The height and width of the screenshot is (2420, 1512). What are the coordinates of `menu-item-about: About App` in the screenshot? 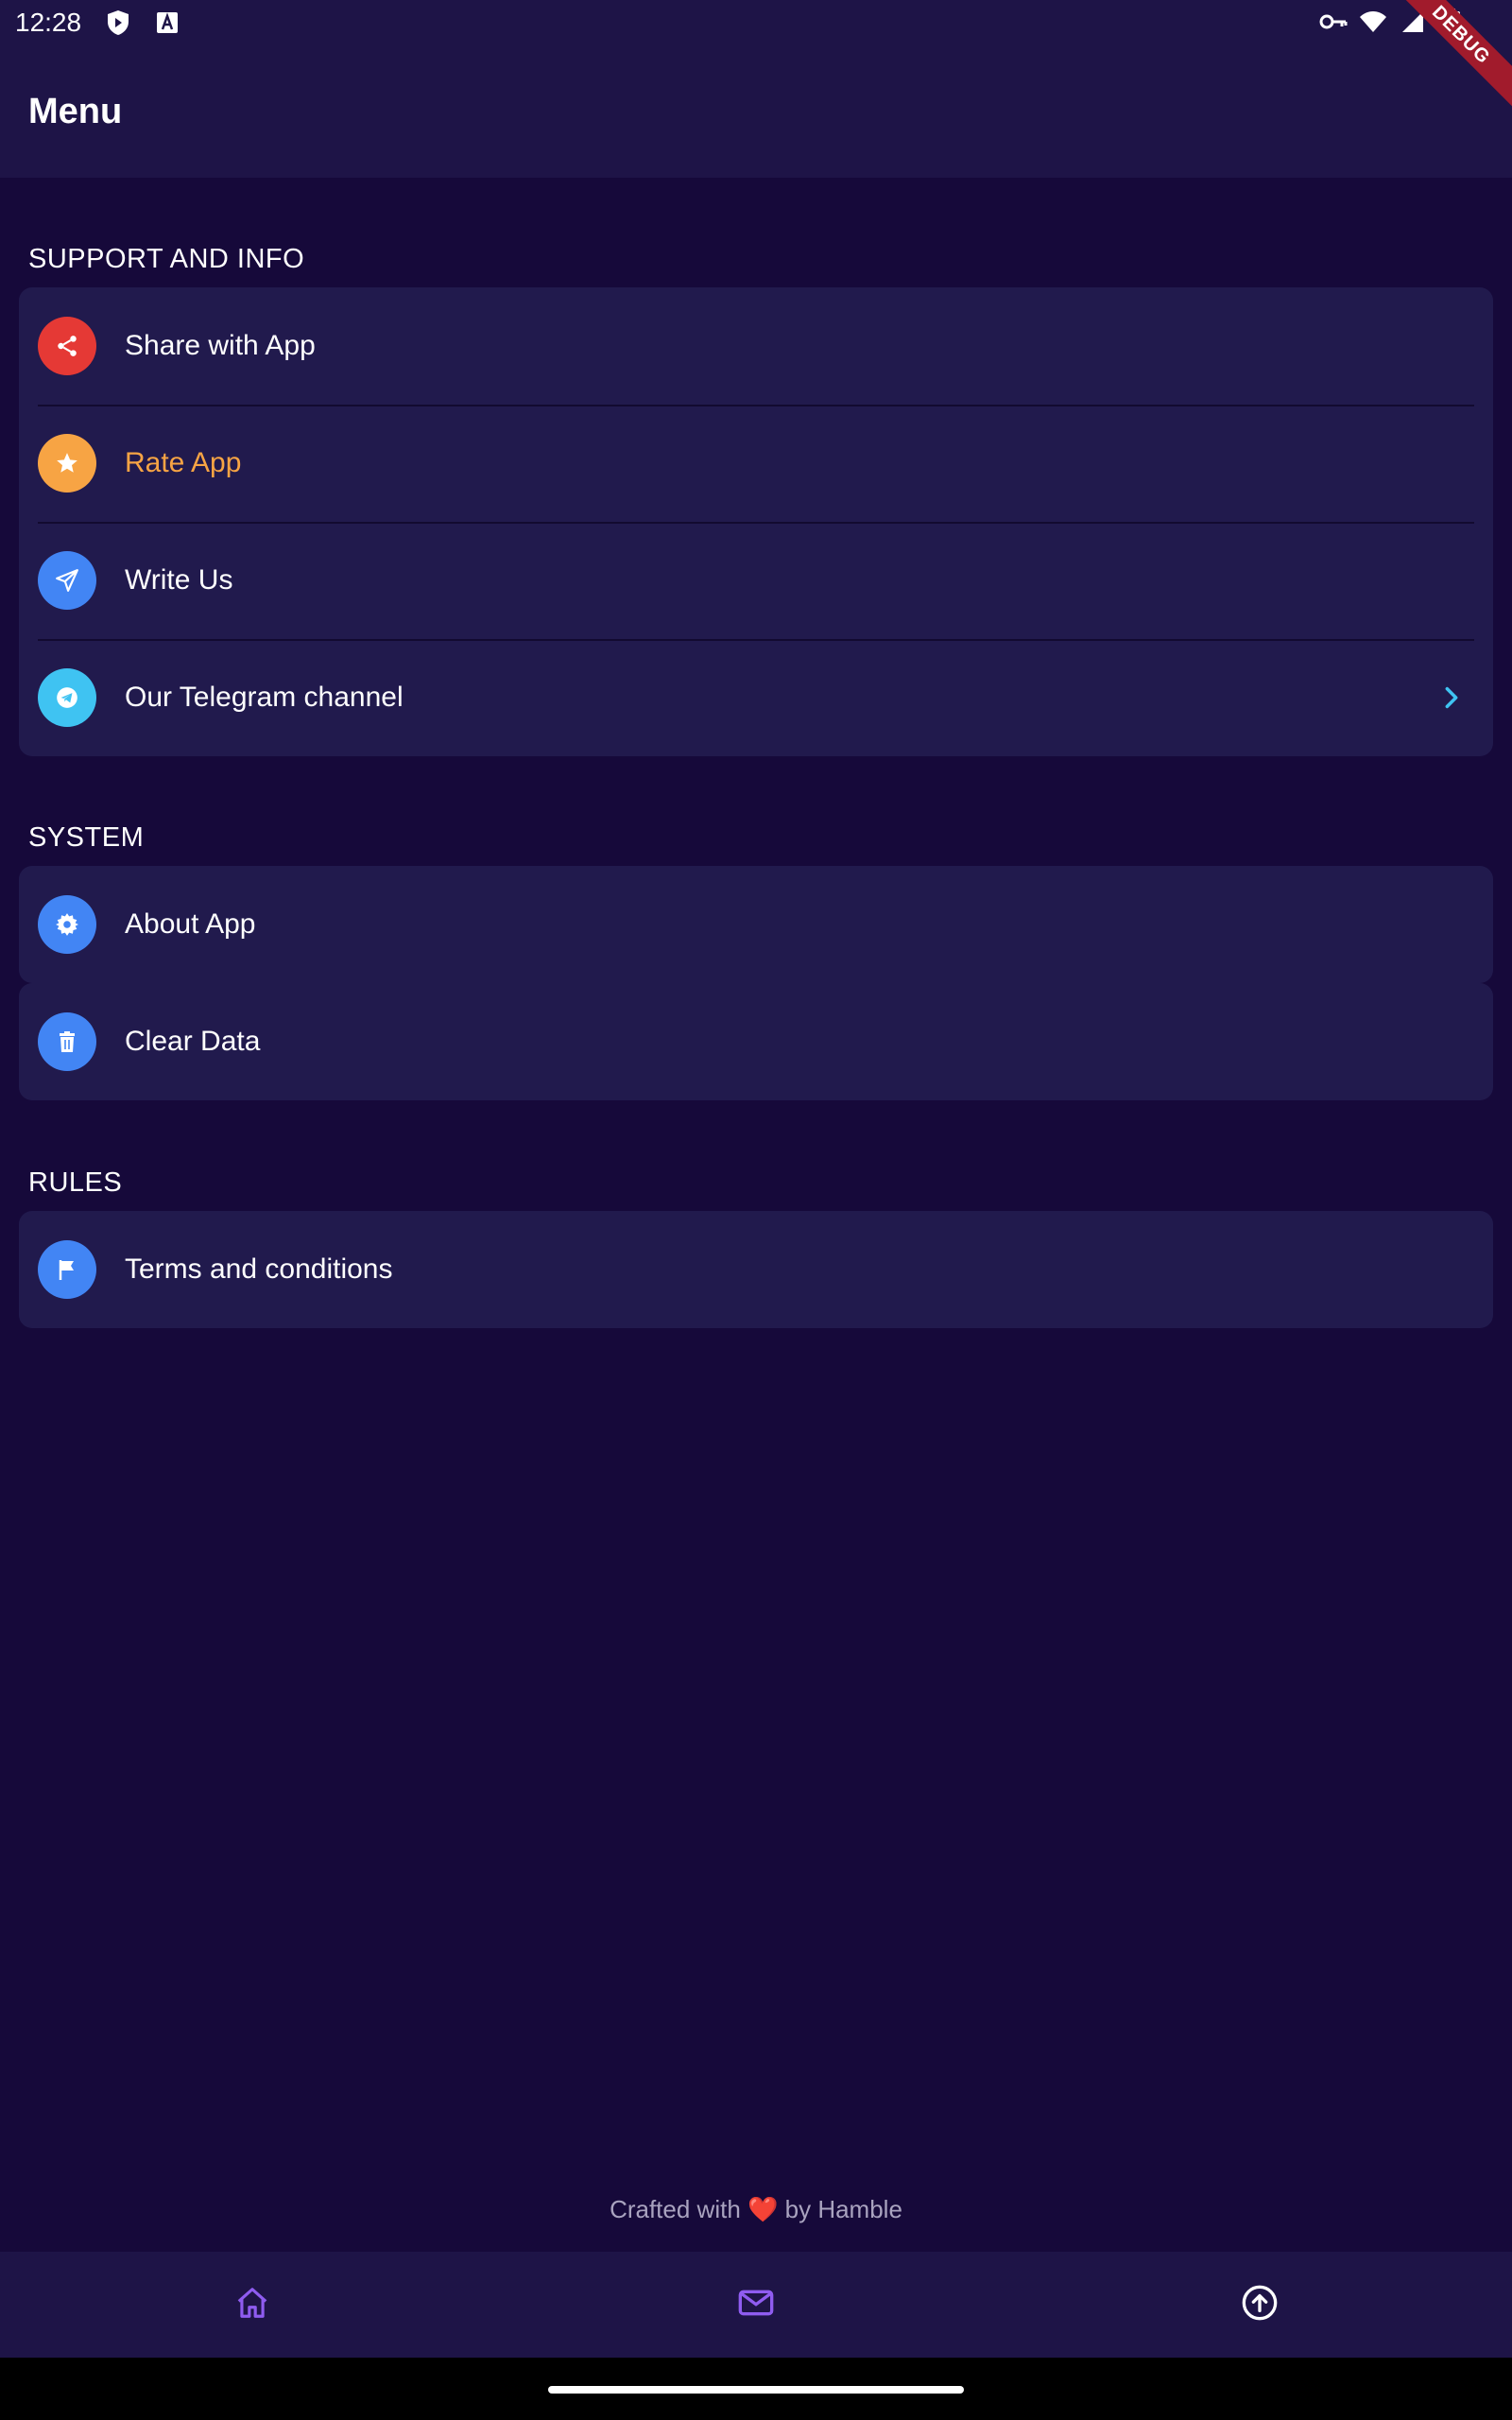 It's located at (756, 924).